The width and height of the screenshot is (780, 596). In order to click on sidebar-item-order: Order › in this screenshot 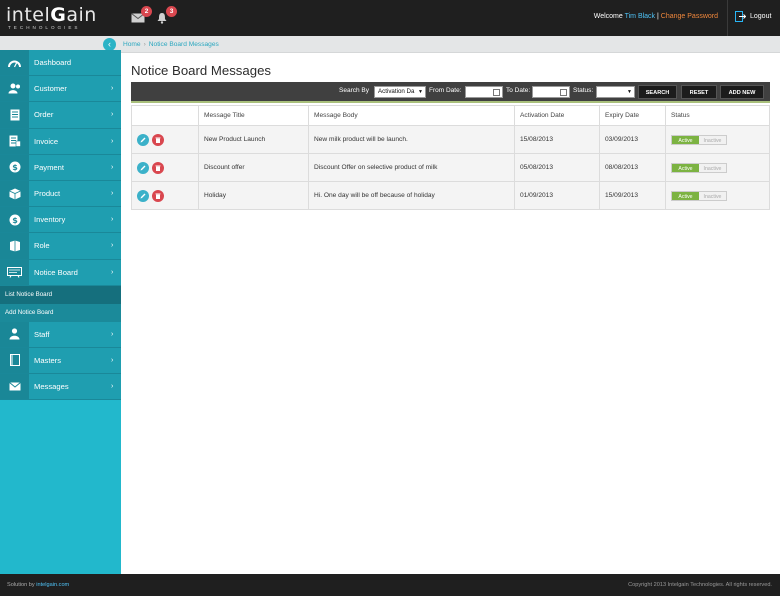, I will do `click(60, 115)`.